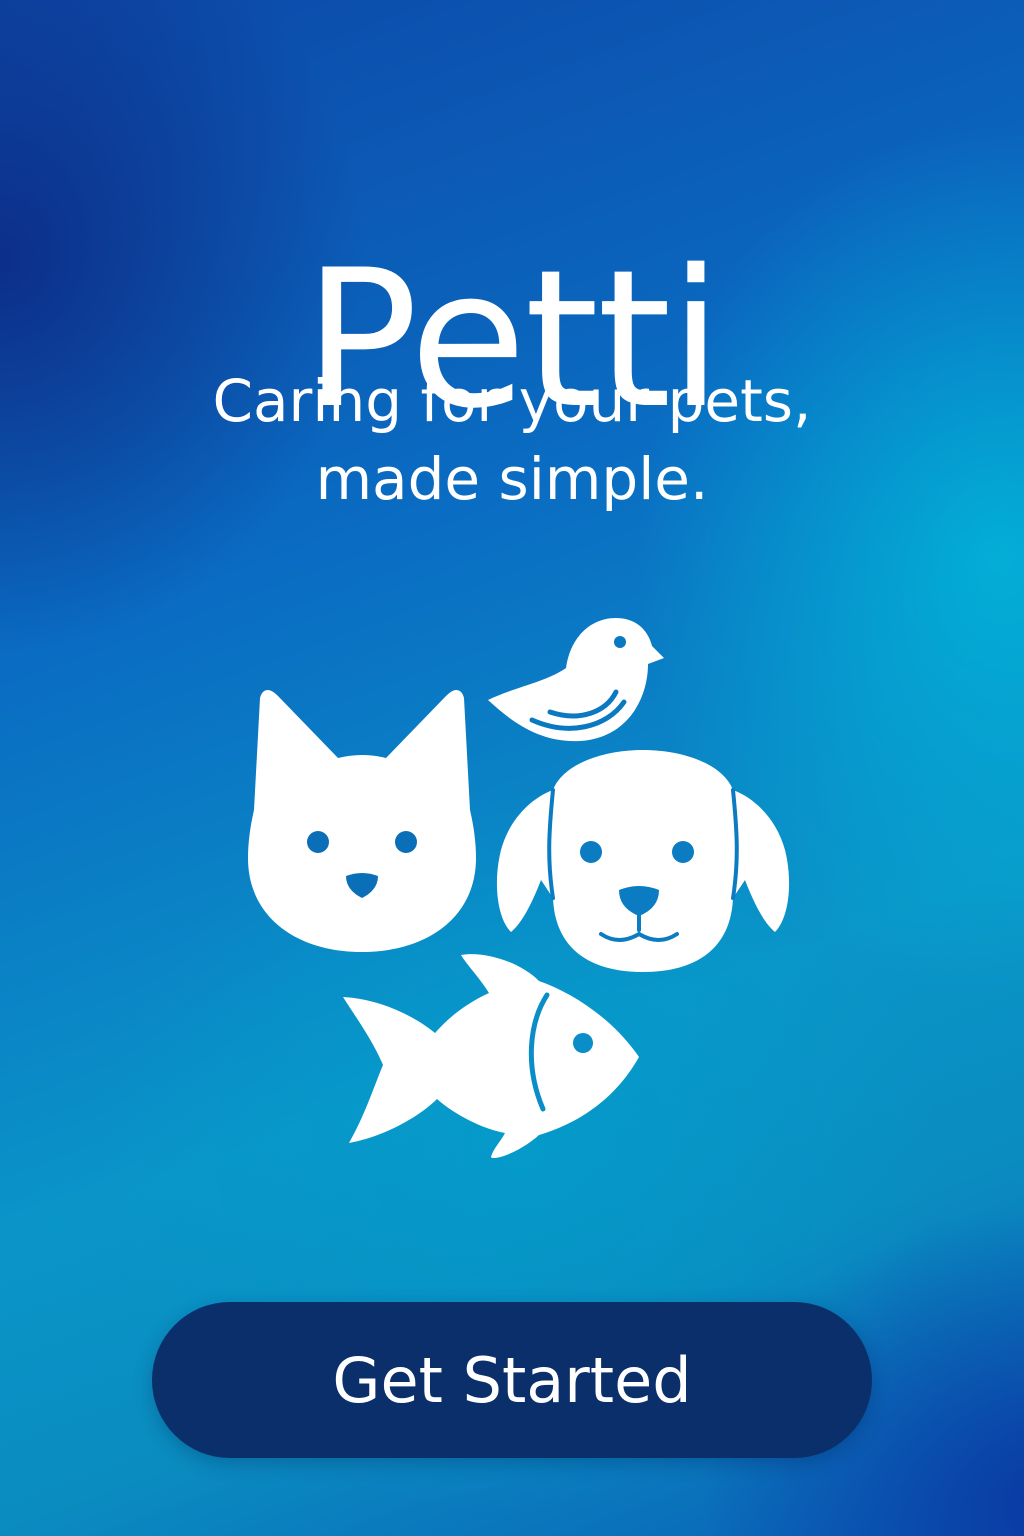 The image size is (1024, 1536). I want to click on fish-icon, so click(491, 1056).